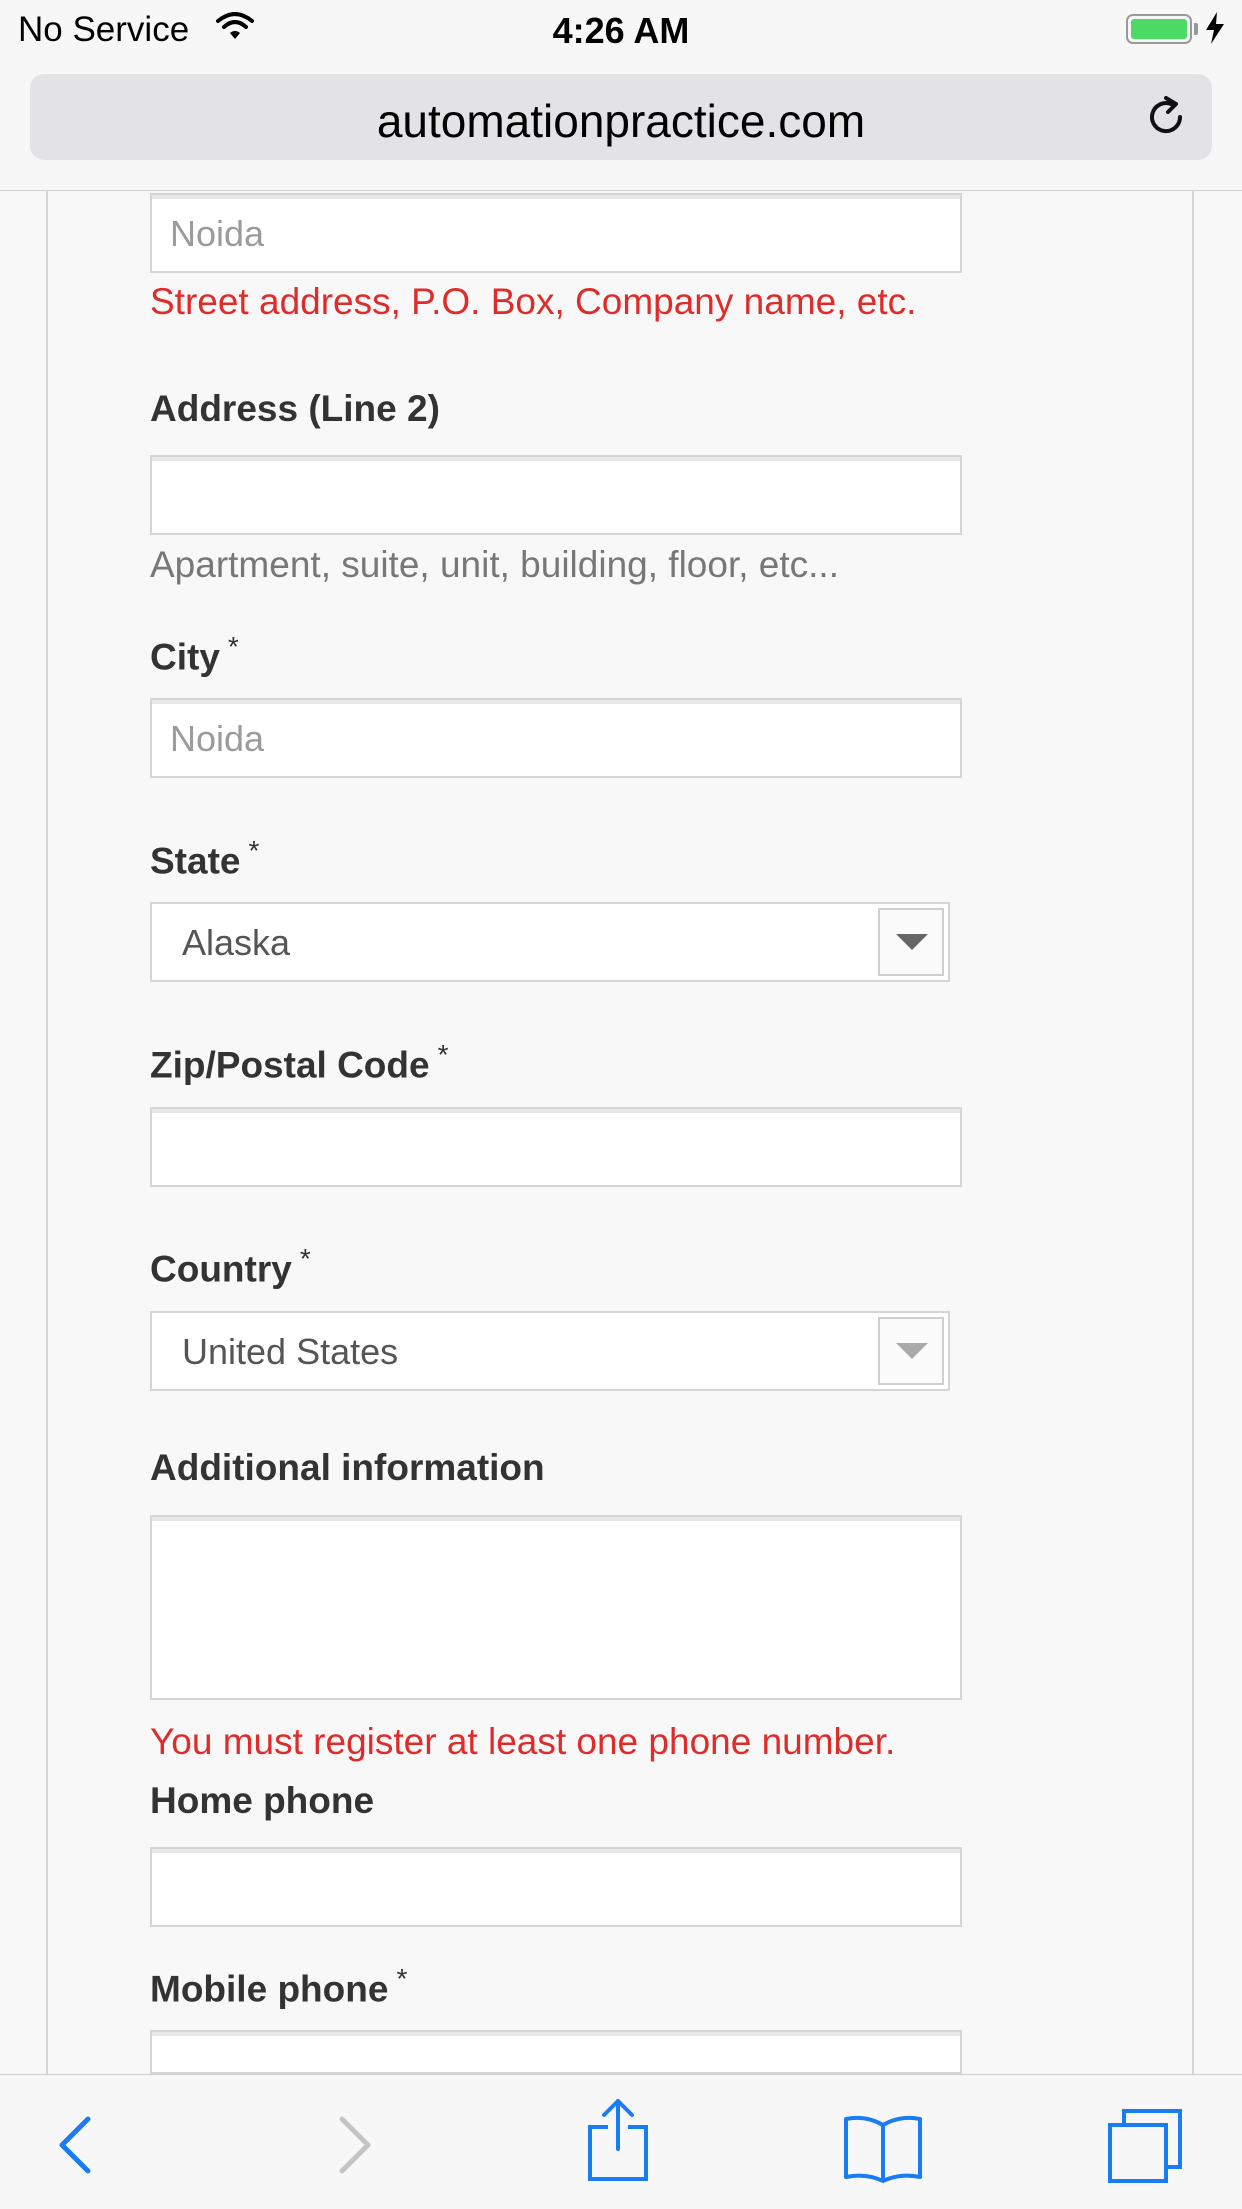 The height and width of the screenshot is (2209, 1242). What do you see at coordinates (76, 2147) in the screenshot?
I see `back-icon` at bounding box center [76, 2147].